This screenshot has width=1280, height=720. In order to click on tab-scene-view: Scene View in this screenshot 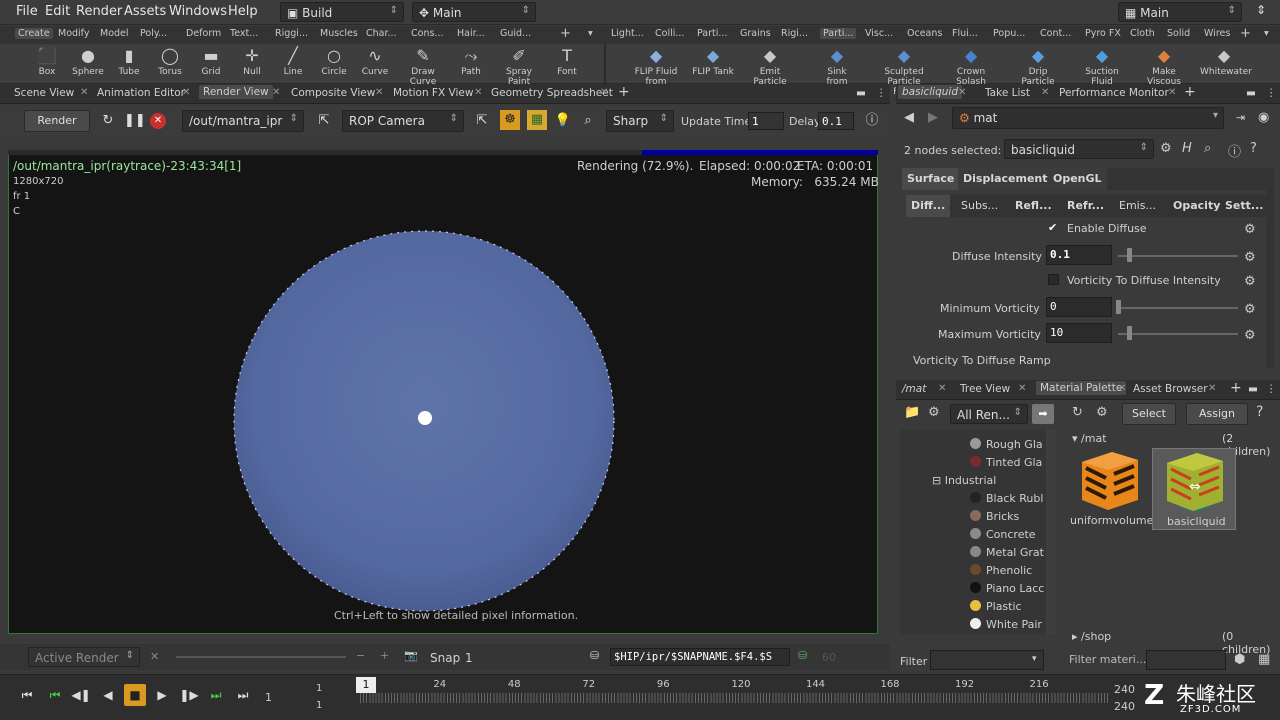, I will do `click(44, 93)`.